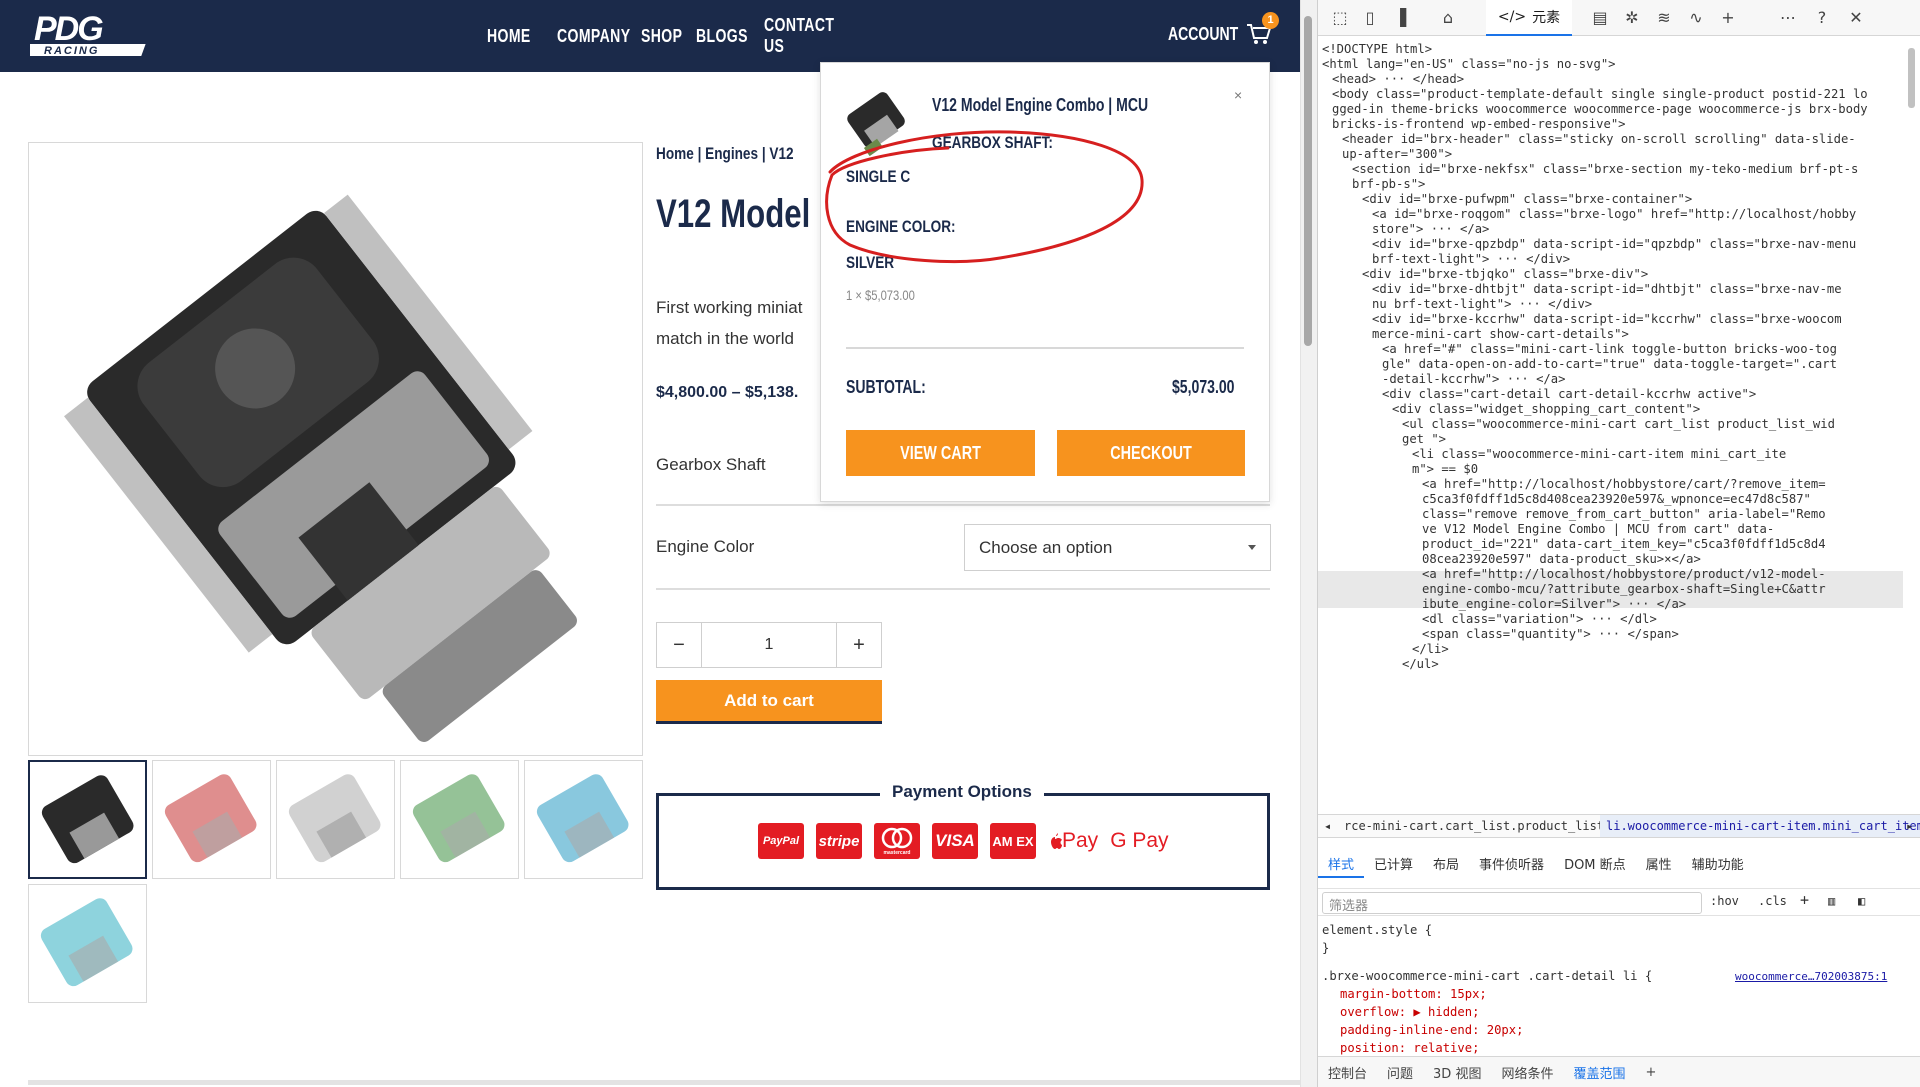 The image size is (1920, 1087). Describe the element at coordinates (878, 121) in the screenshot. I see `cart-item-thumbnail` at that location.